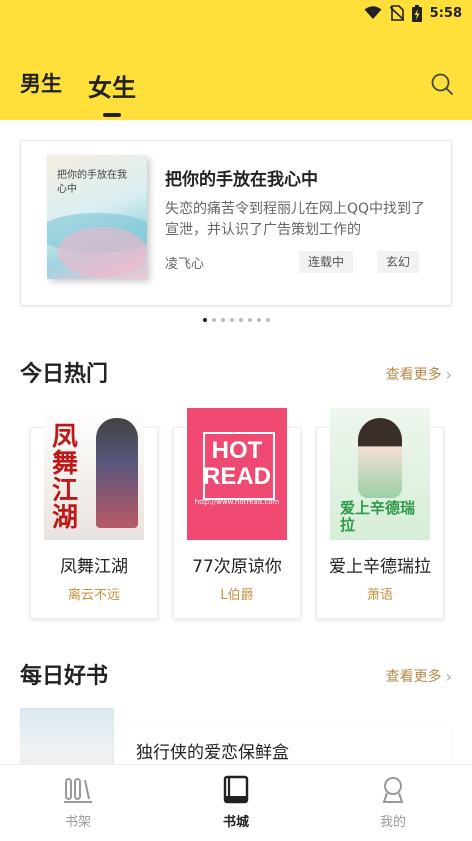  I want to click on book-author: 萧语, so click(379, 595).